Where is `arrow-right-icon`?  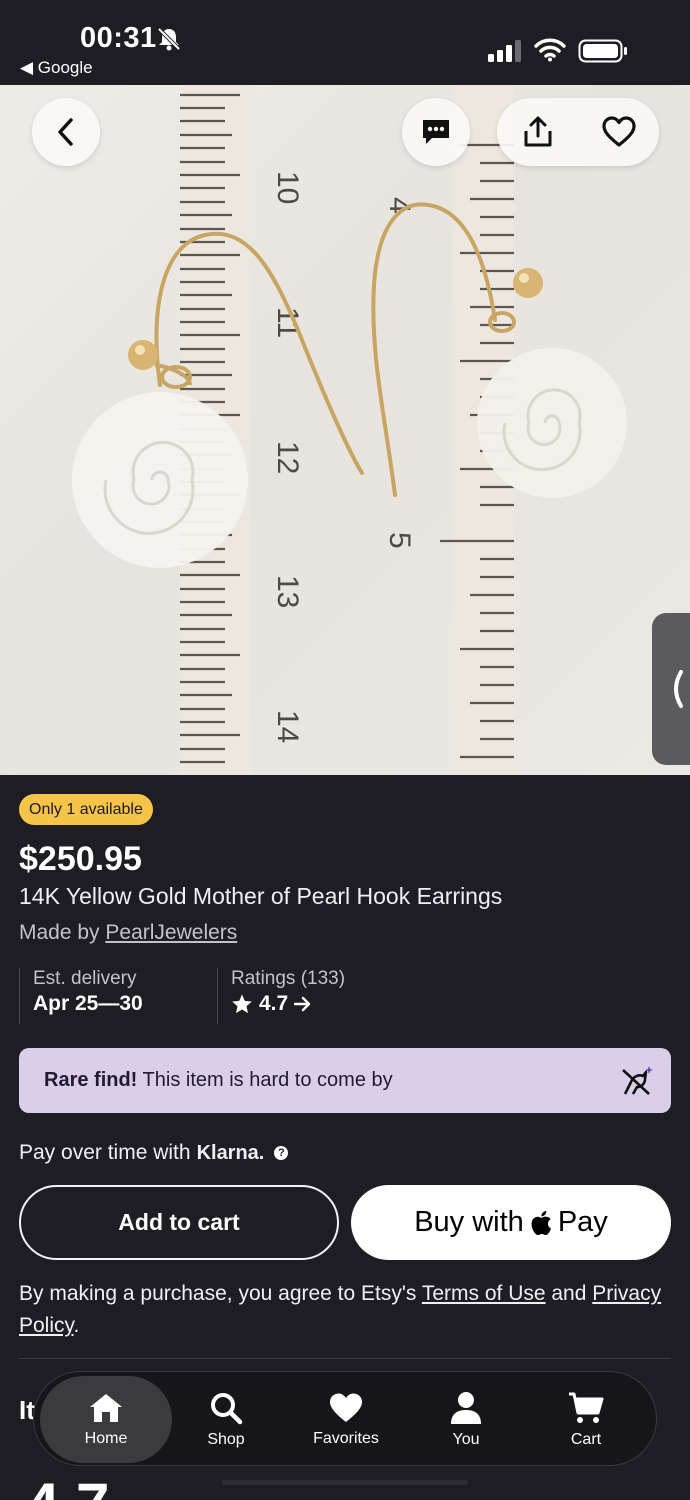
arrow-right-icon is located at coordinates (302, 1004).